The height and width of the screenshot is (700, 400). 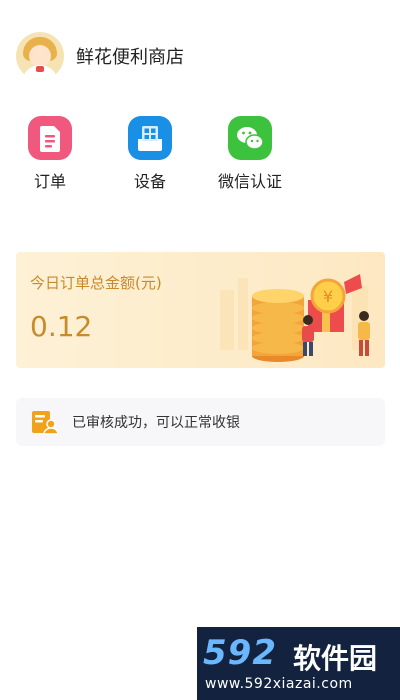 I want to click on menu-label-devices: 设备, so click(x=149, y=181).